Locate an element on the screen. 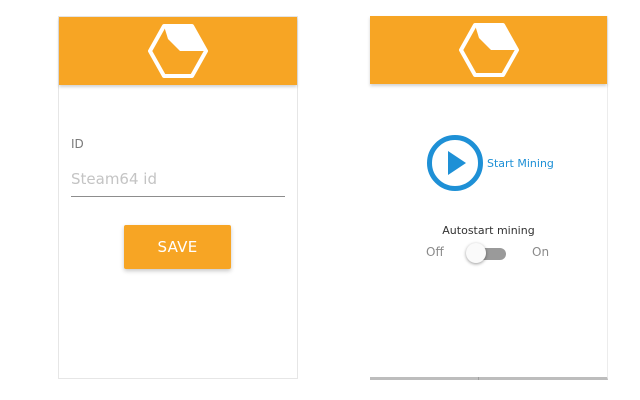 This screenshot has width=640, height=400. id-label: ID is located at coordinates (77, 144).